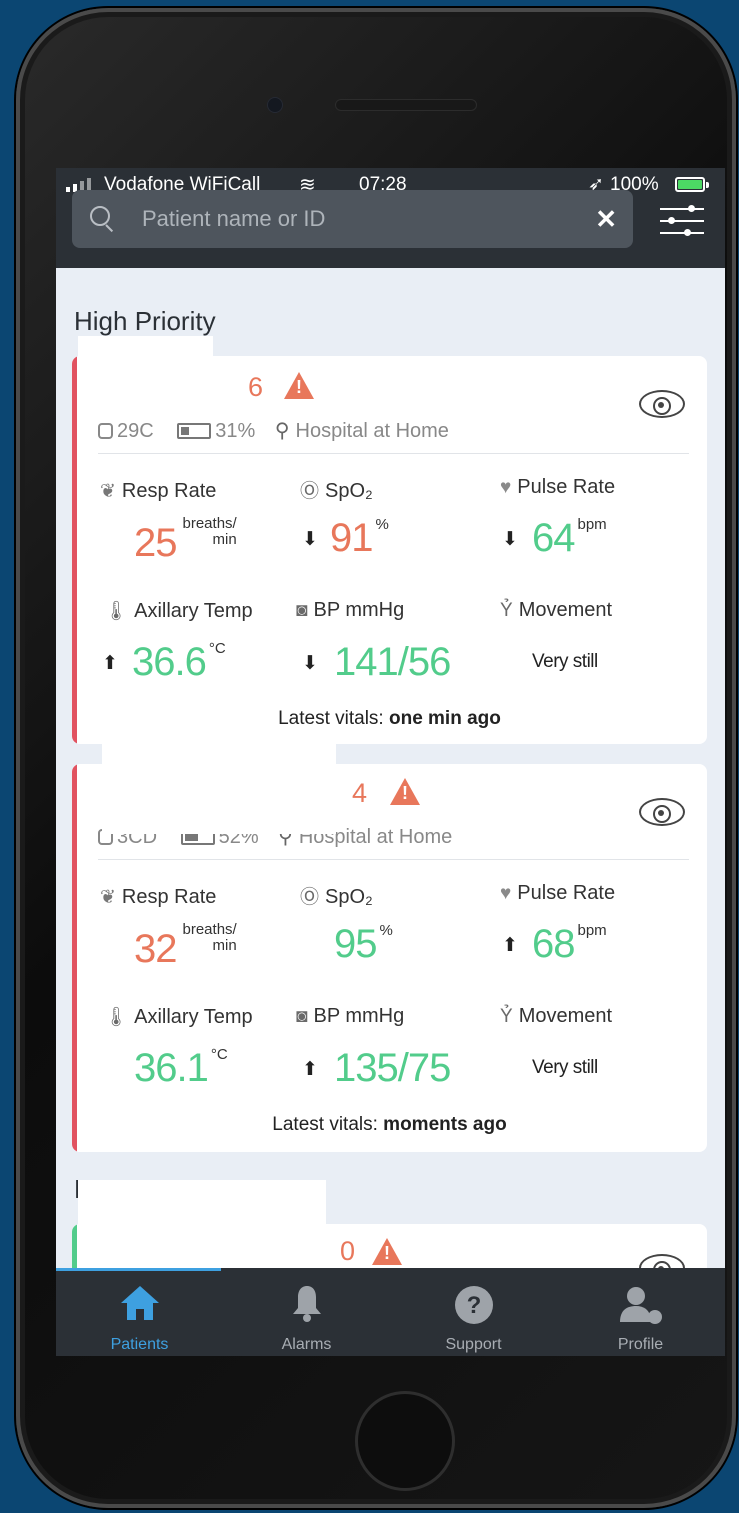  I want to click on bp-value: 135/75, so click(392, 1068).